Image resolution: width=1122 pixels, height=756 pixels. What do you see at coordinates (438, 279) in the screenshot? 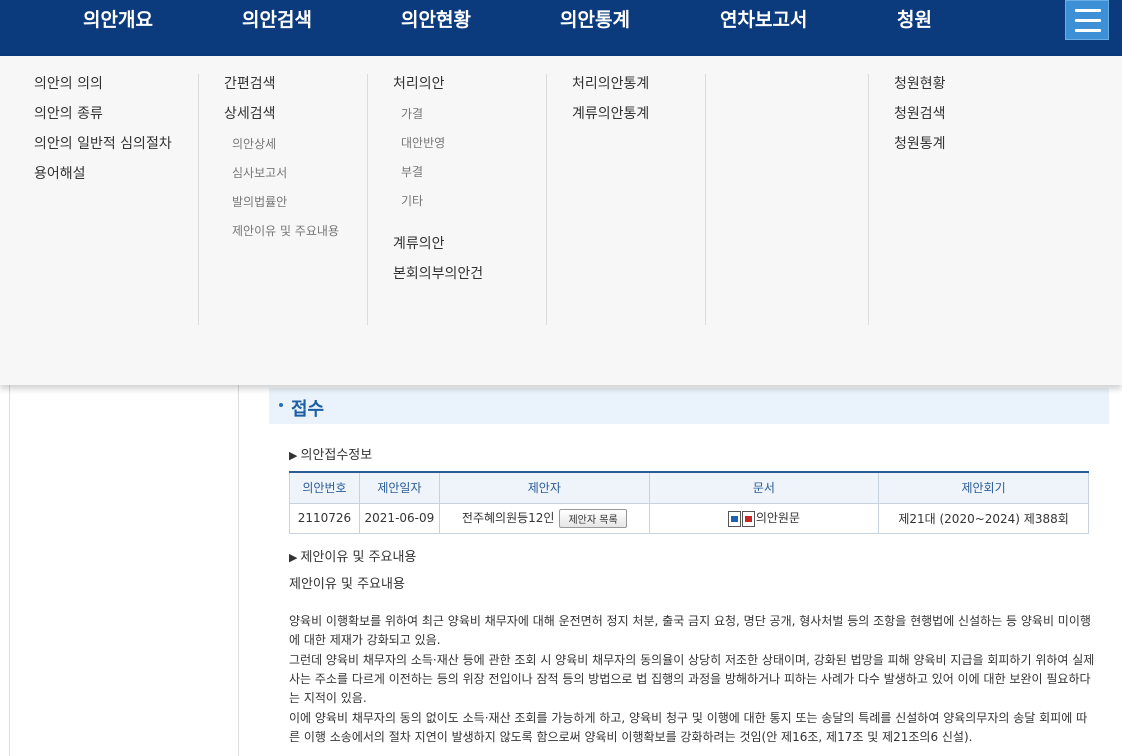
I see `menu-item-plenary-bills: 본회의부의안건` at bounding box center [438, 279].